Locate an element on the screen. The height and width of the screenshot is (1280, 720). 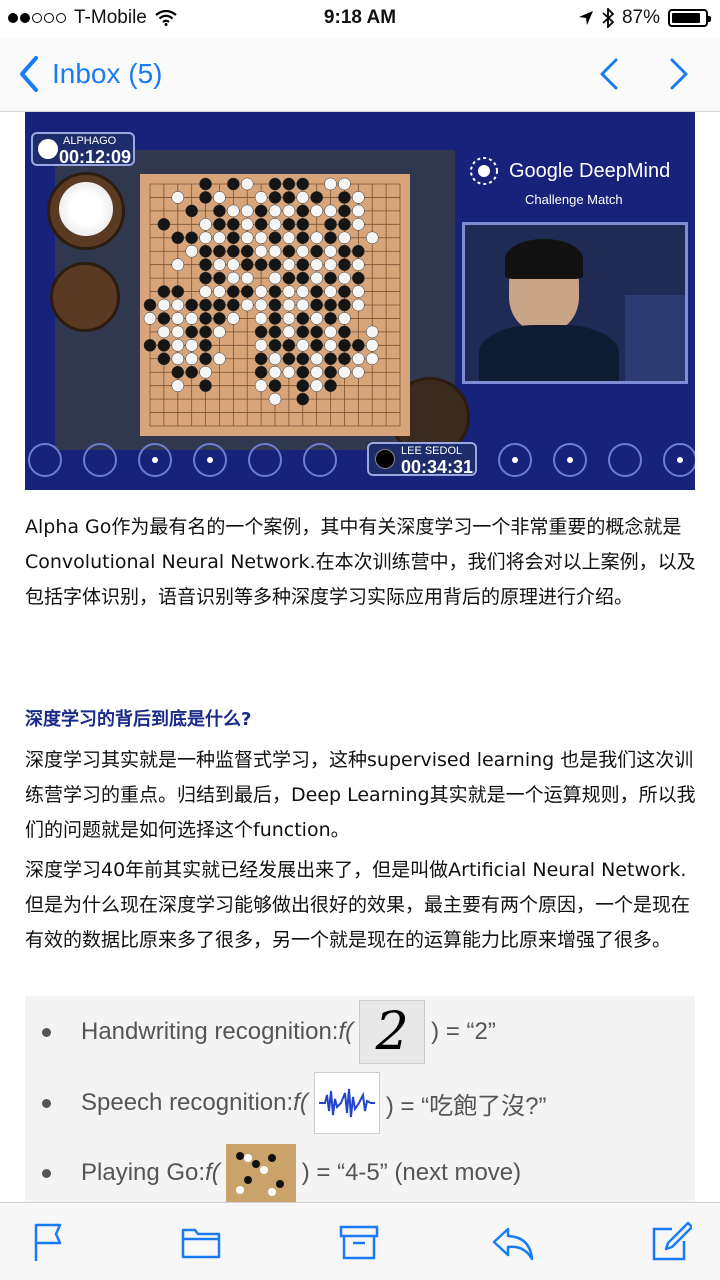
archive-button is located at coordinates (359, 1242).